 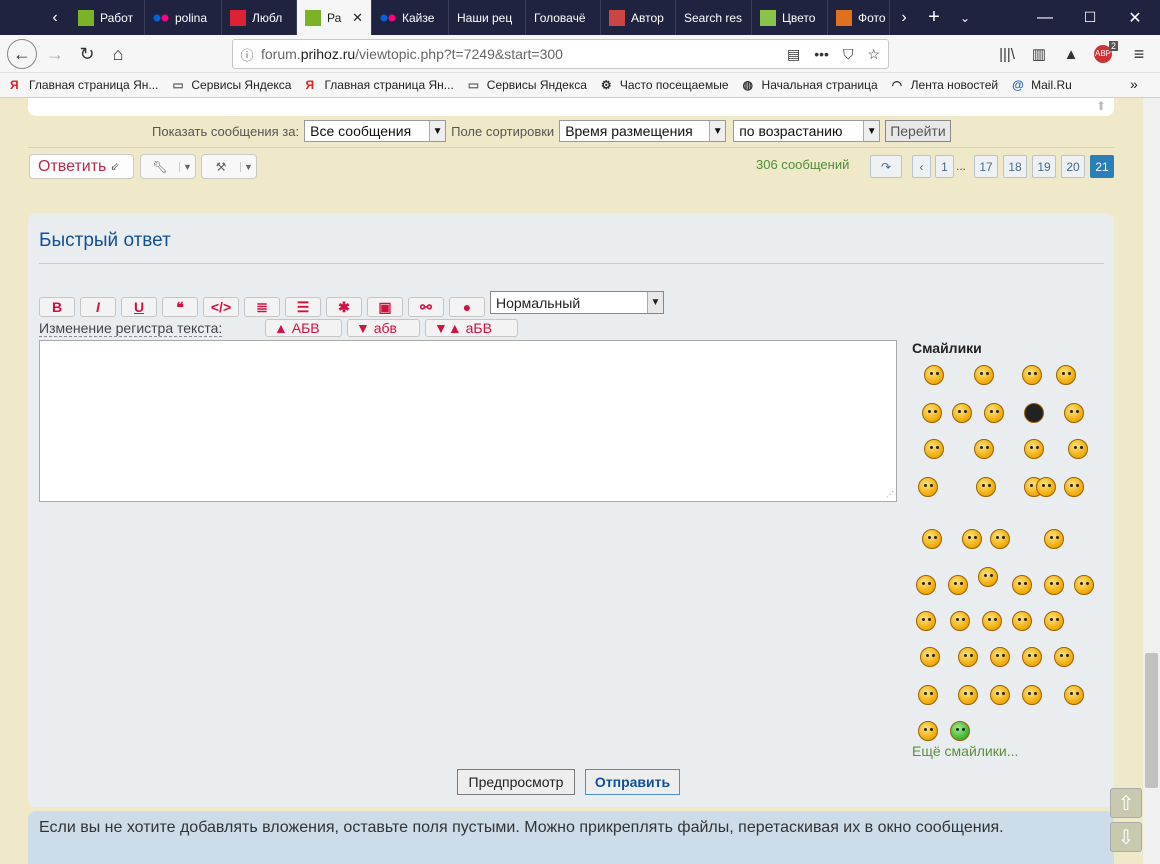 I want to click on maximize-icon: ☐, so click(x=1090, y=17).